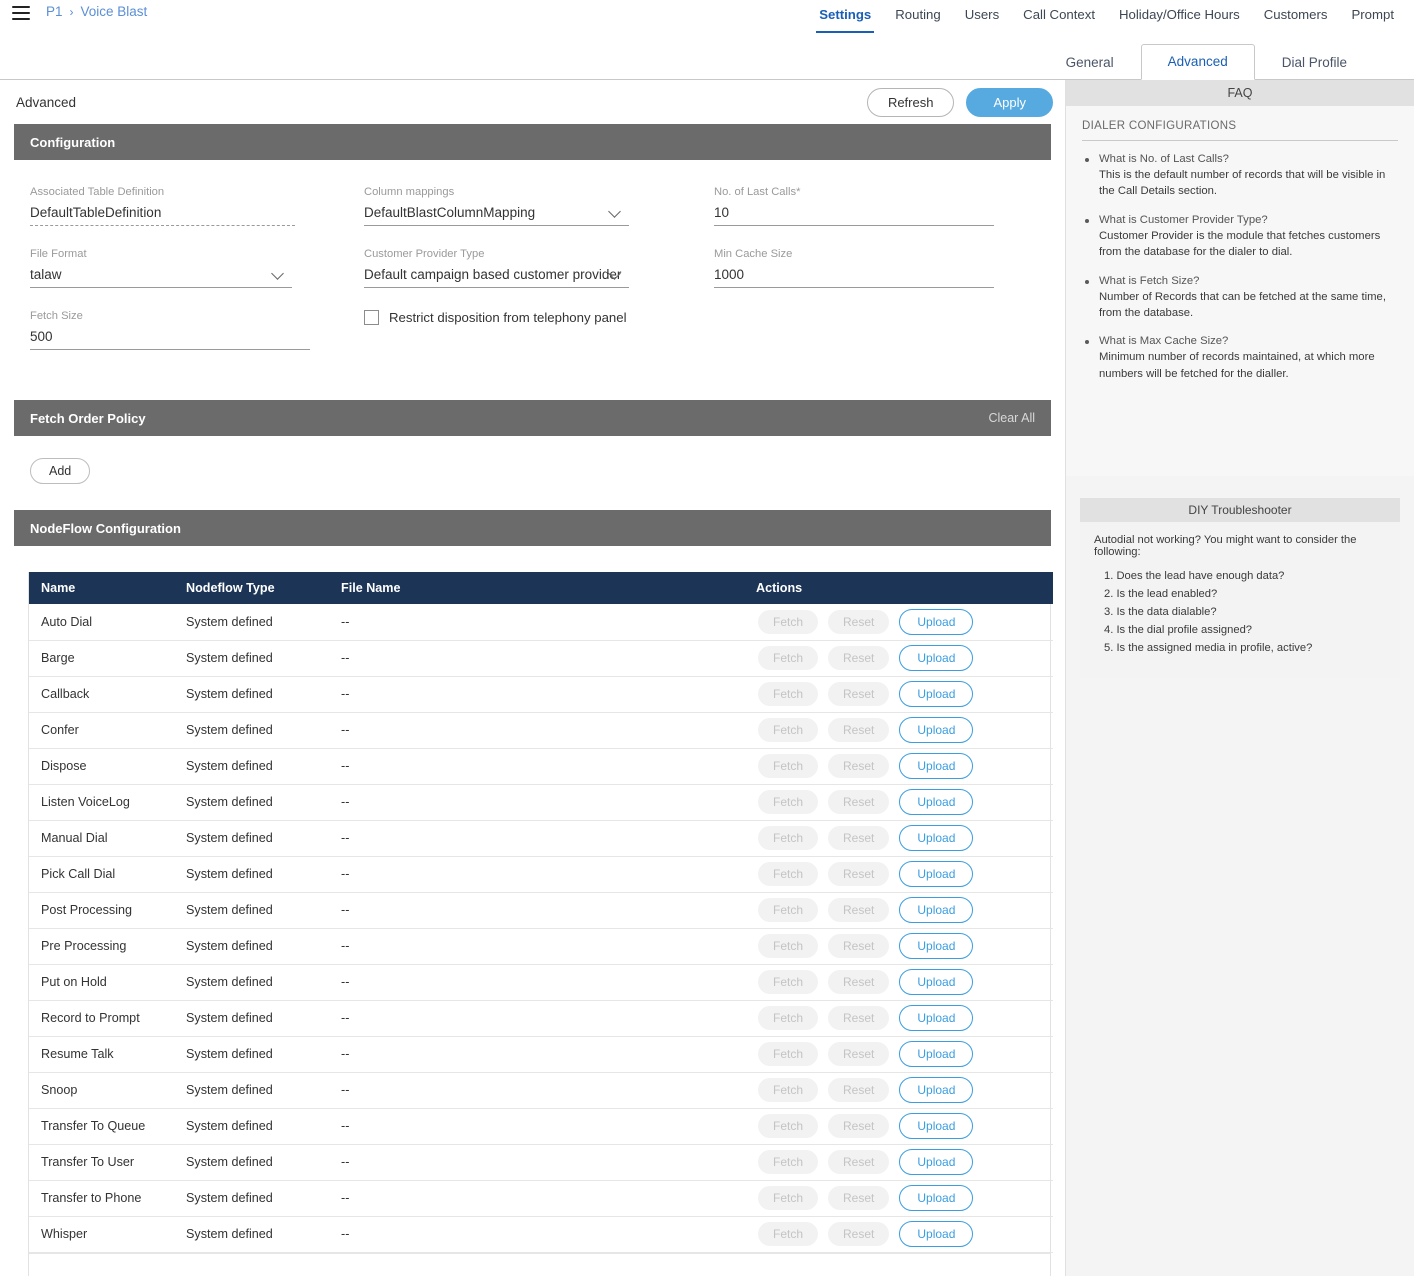 This screenshot has width=1414, height=1276. What do you see at coordinates (1009, 102) in the screenshot?
I see `apply-button: Apply` at bounding box center [1009, 102].